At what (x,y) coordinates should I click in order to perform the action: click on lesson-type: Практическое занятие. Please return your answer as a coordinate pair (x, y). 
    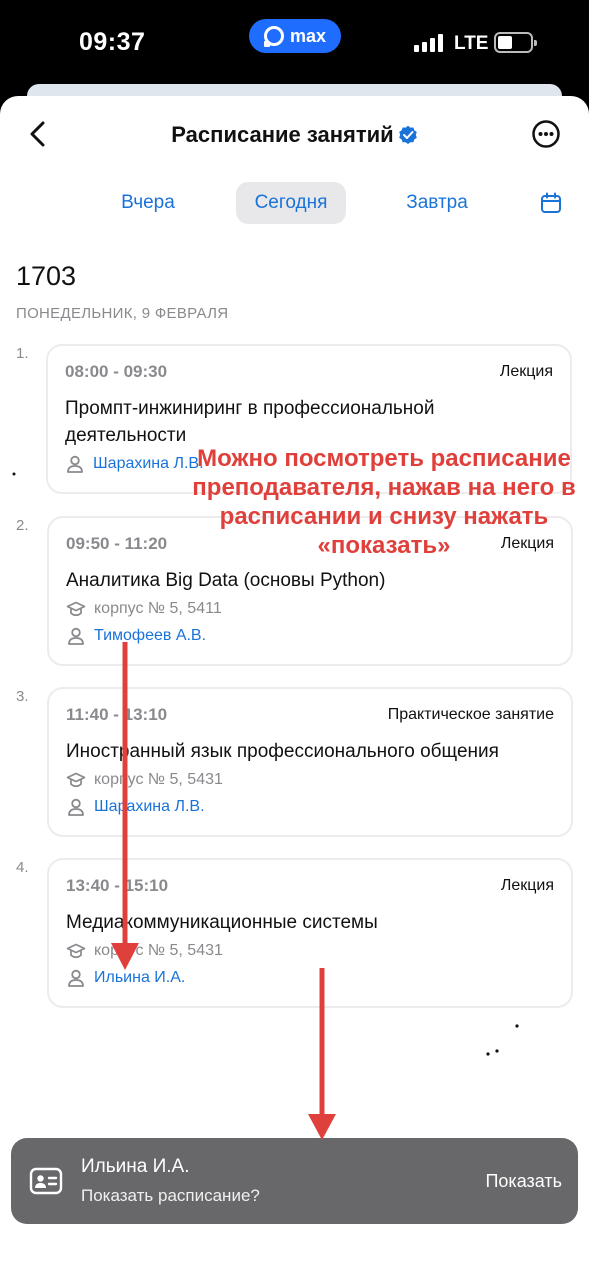
    Looking at the image, I should click on (470, 714).